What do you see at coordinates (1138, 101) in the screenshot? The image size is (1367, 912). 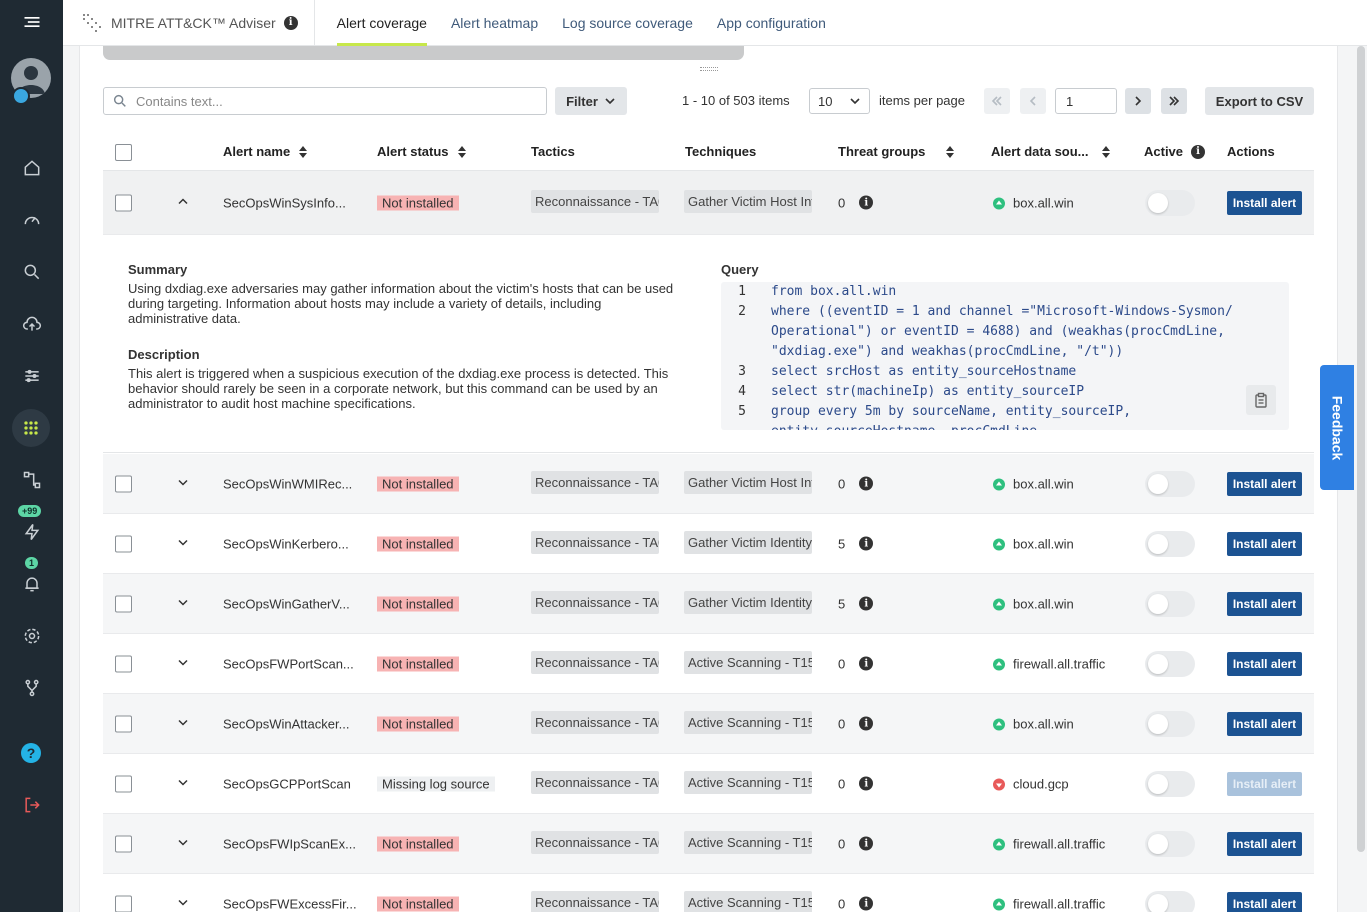 I see `next-page-button` at bounding box center [1138, 101].